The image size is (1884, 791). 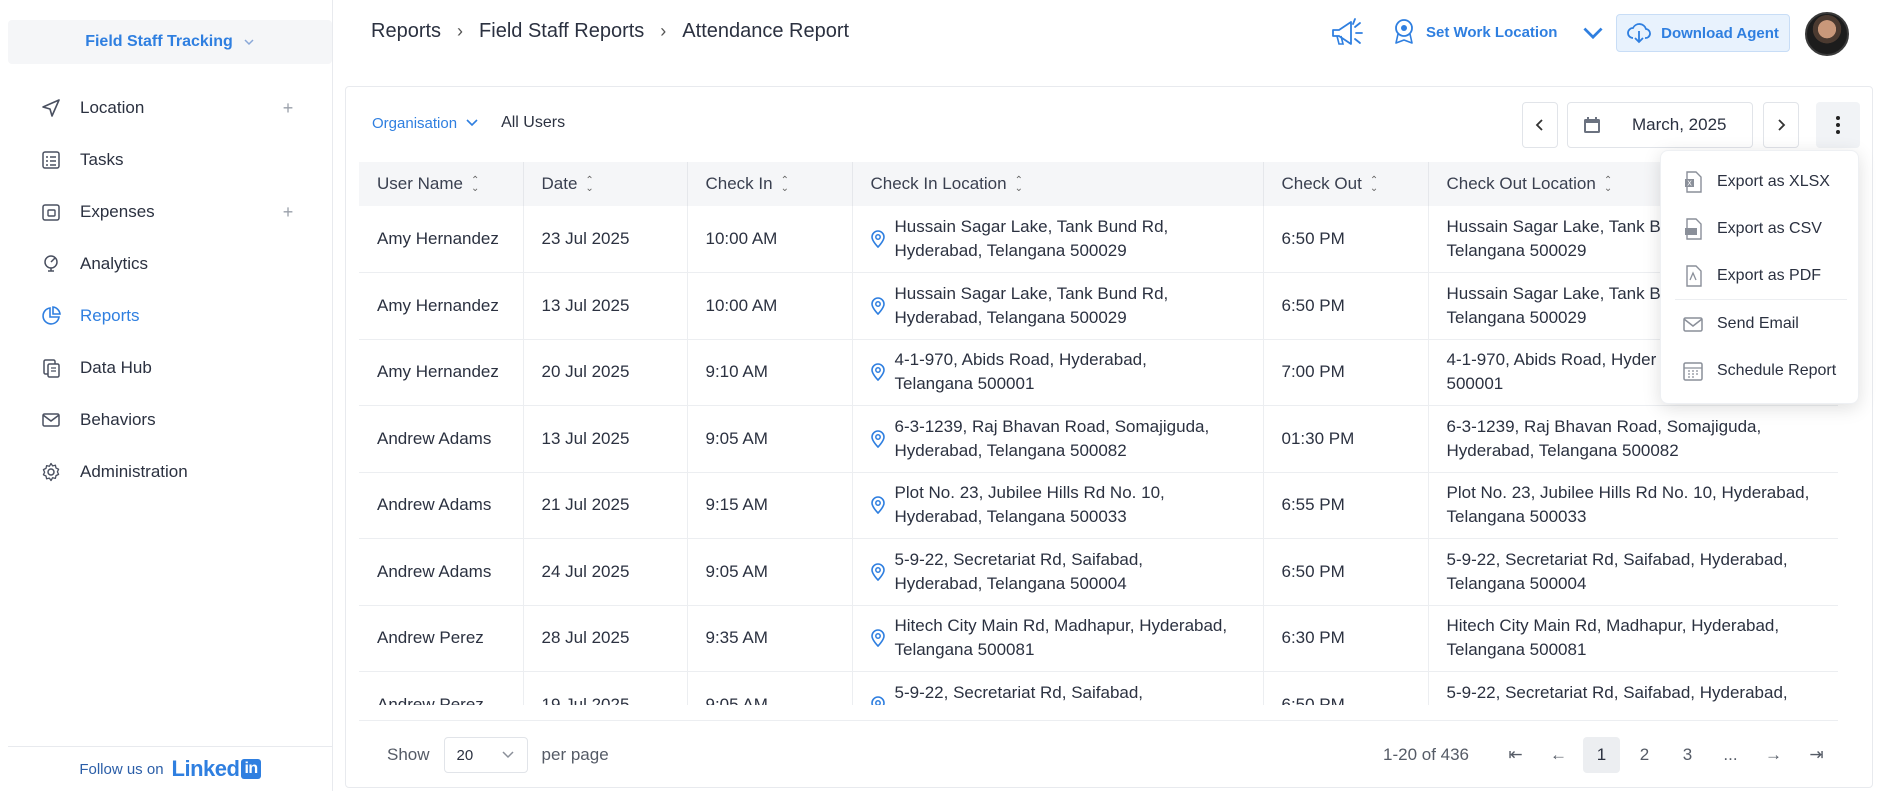 What do you see at coordinates (1703, 33) in the screenshot?
I see `download-agent-button: Download Agent` at bounding box center [1703, 33].